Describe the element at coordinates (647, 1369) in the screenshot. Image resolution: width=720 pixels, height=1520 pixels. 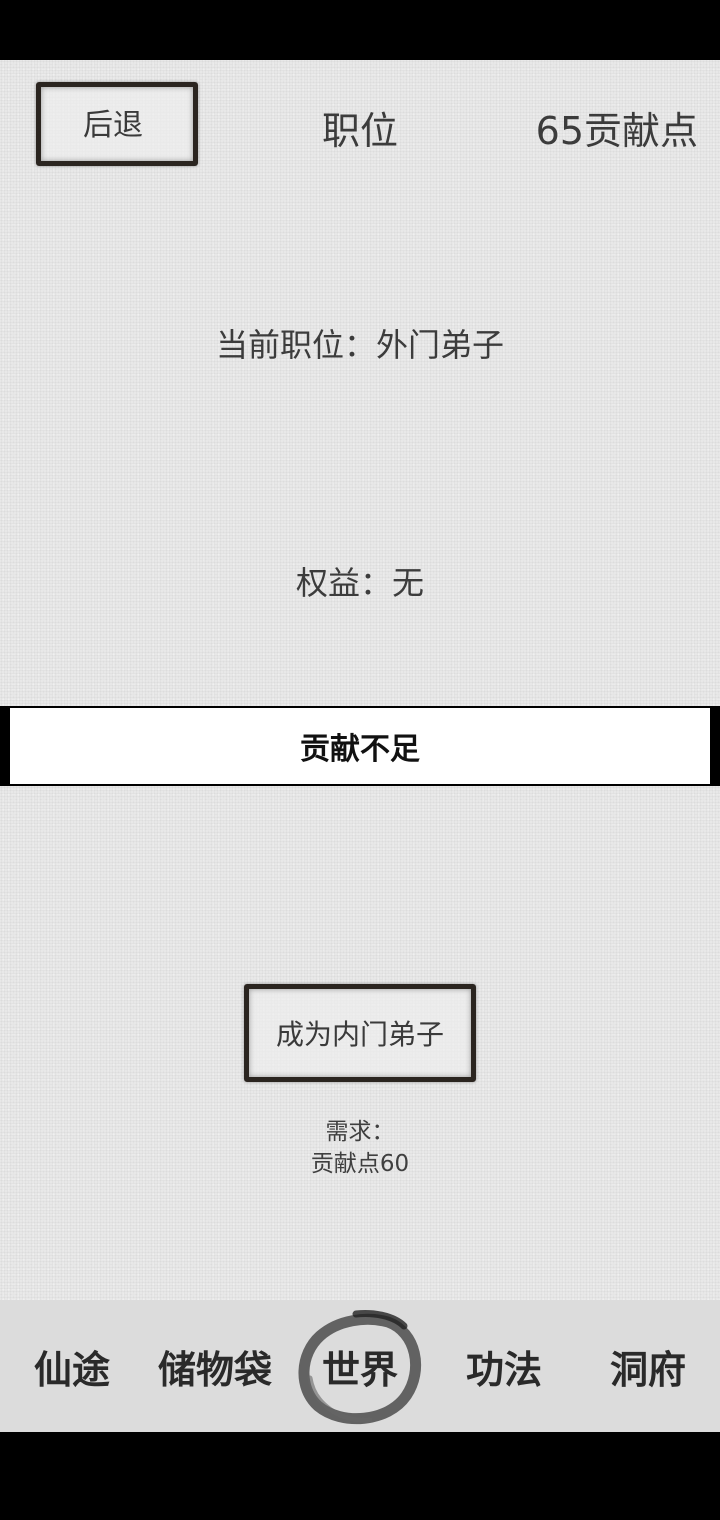
I see `nav-item-label: 洞府` at that location.